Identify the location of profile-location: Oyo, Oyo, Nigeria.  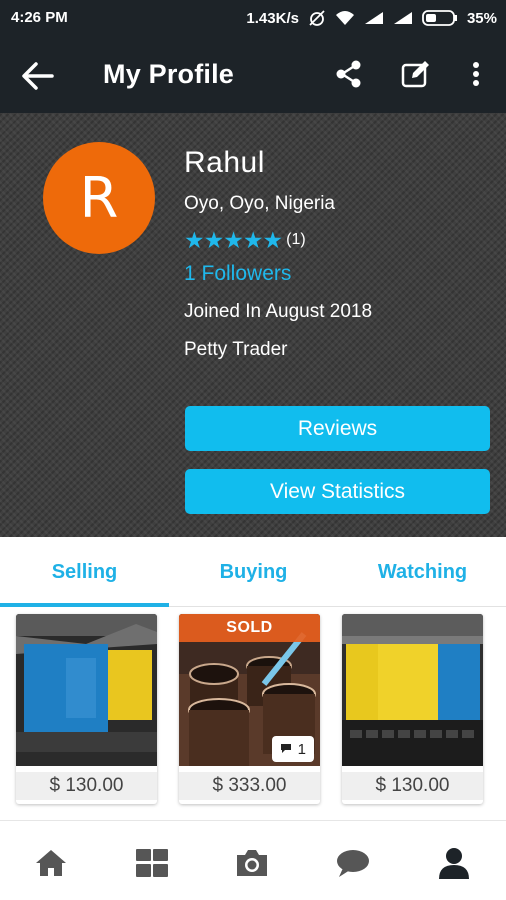
(259, 203).